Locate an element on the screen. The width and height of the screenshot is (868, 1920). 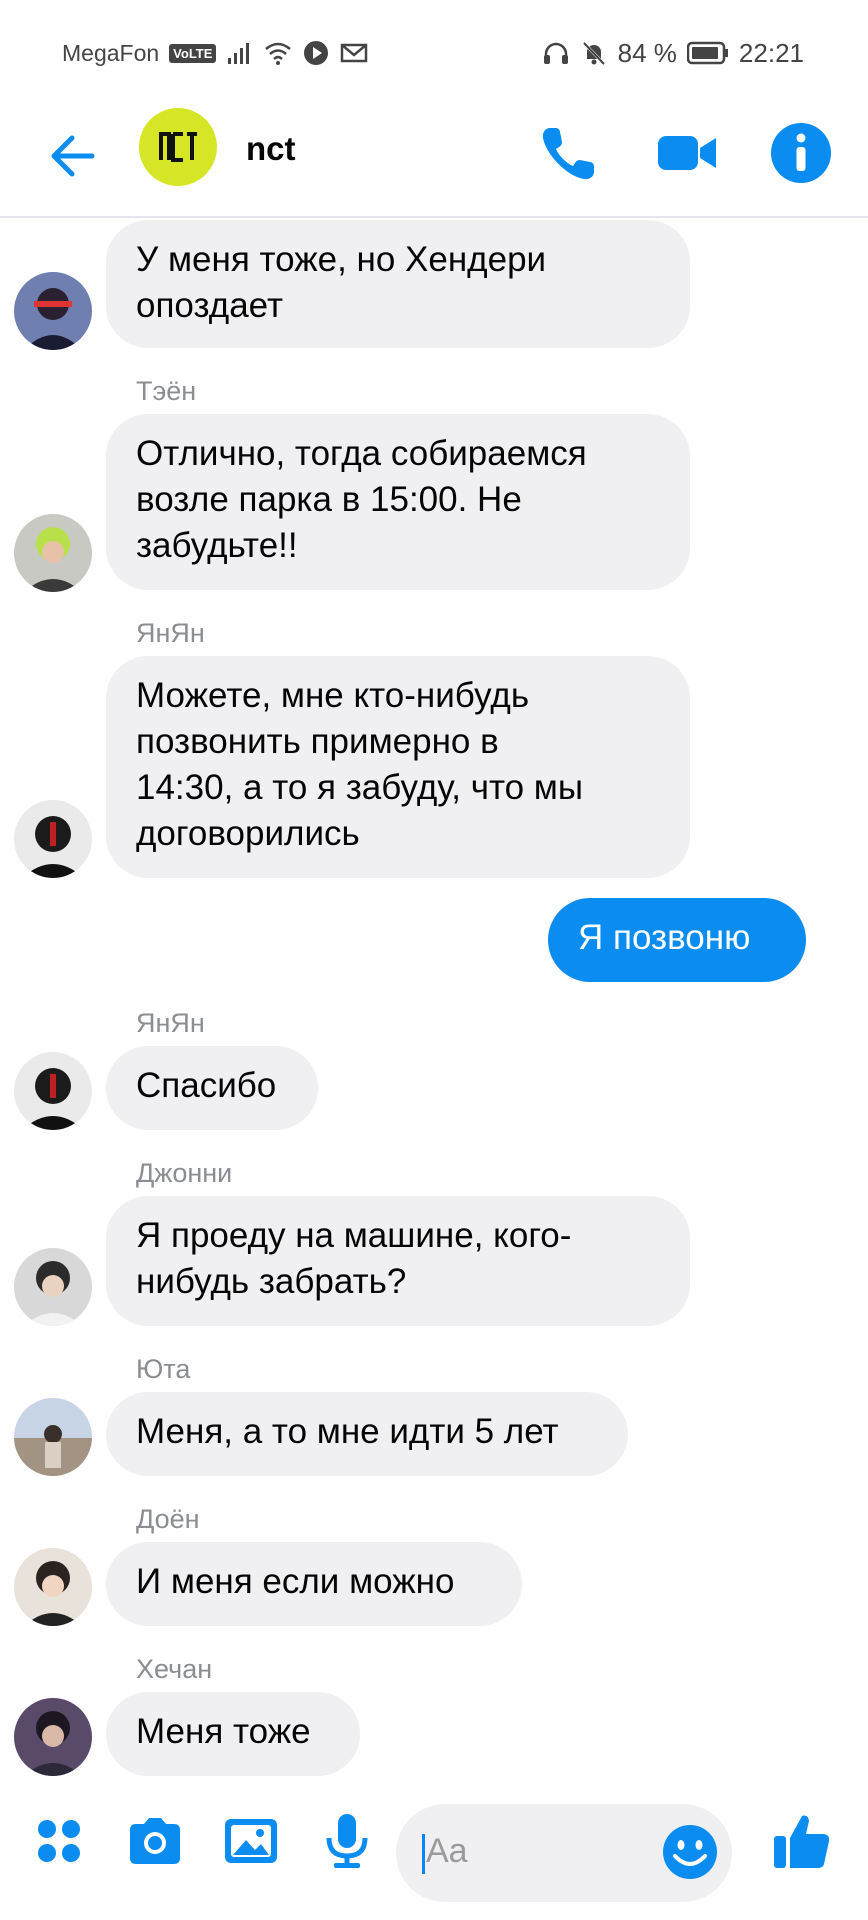
message-line: договорились is located at coordinates (248, 833).